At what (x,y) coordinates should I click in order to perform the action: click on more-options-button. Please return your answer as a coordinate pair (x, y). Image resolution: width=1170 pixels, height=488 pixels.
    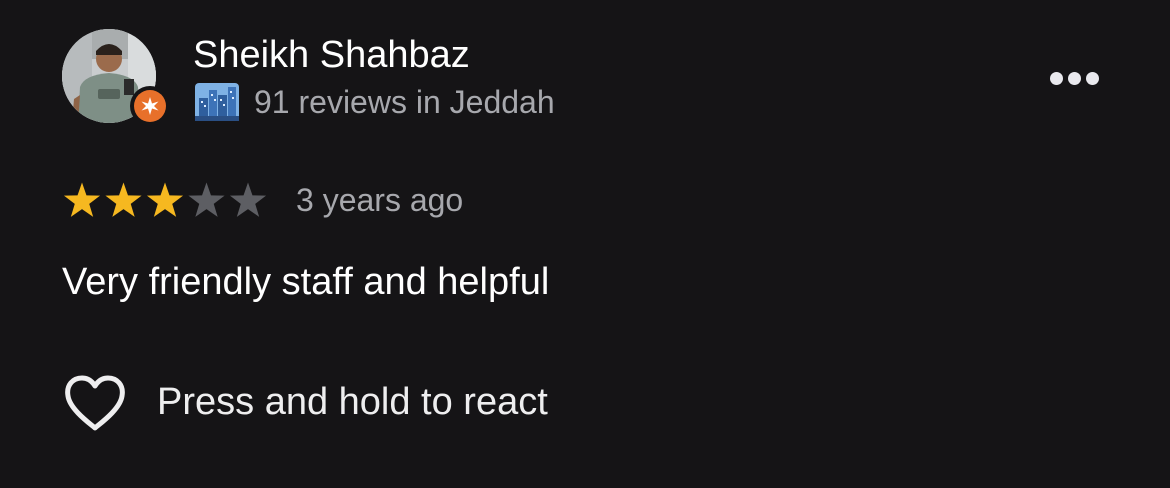
    Looking at the image, I should click on (1074, 78).